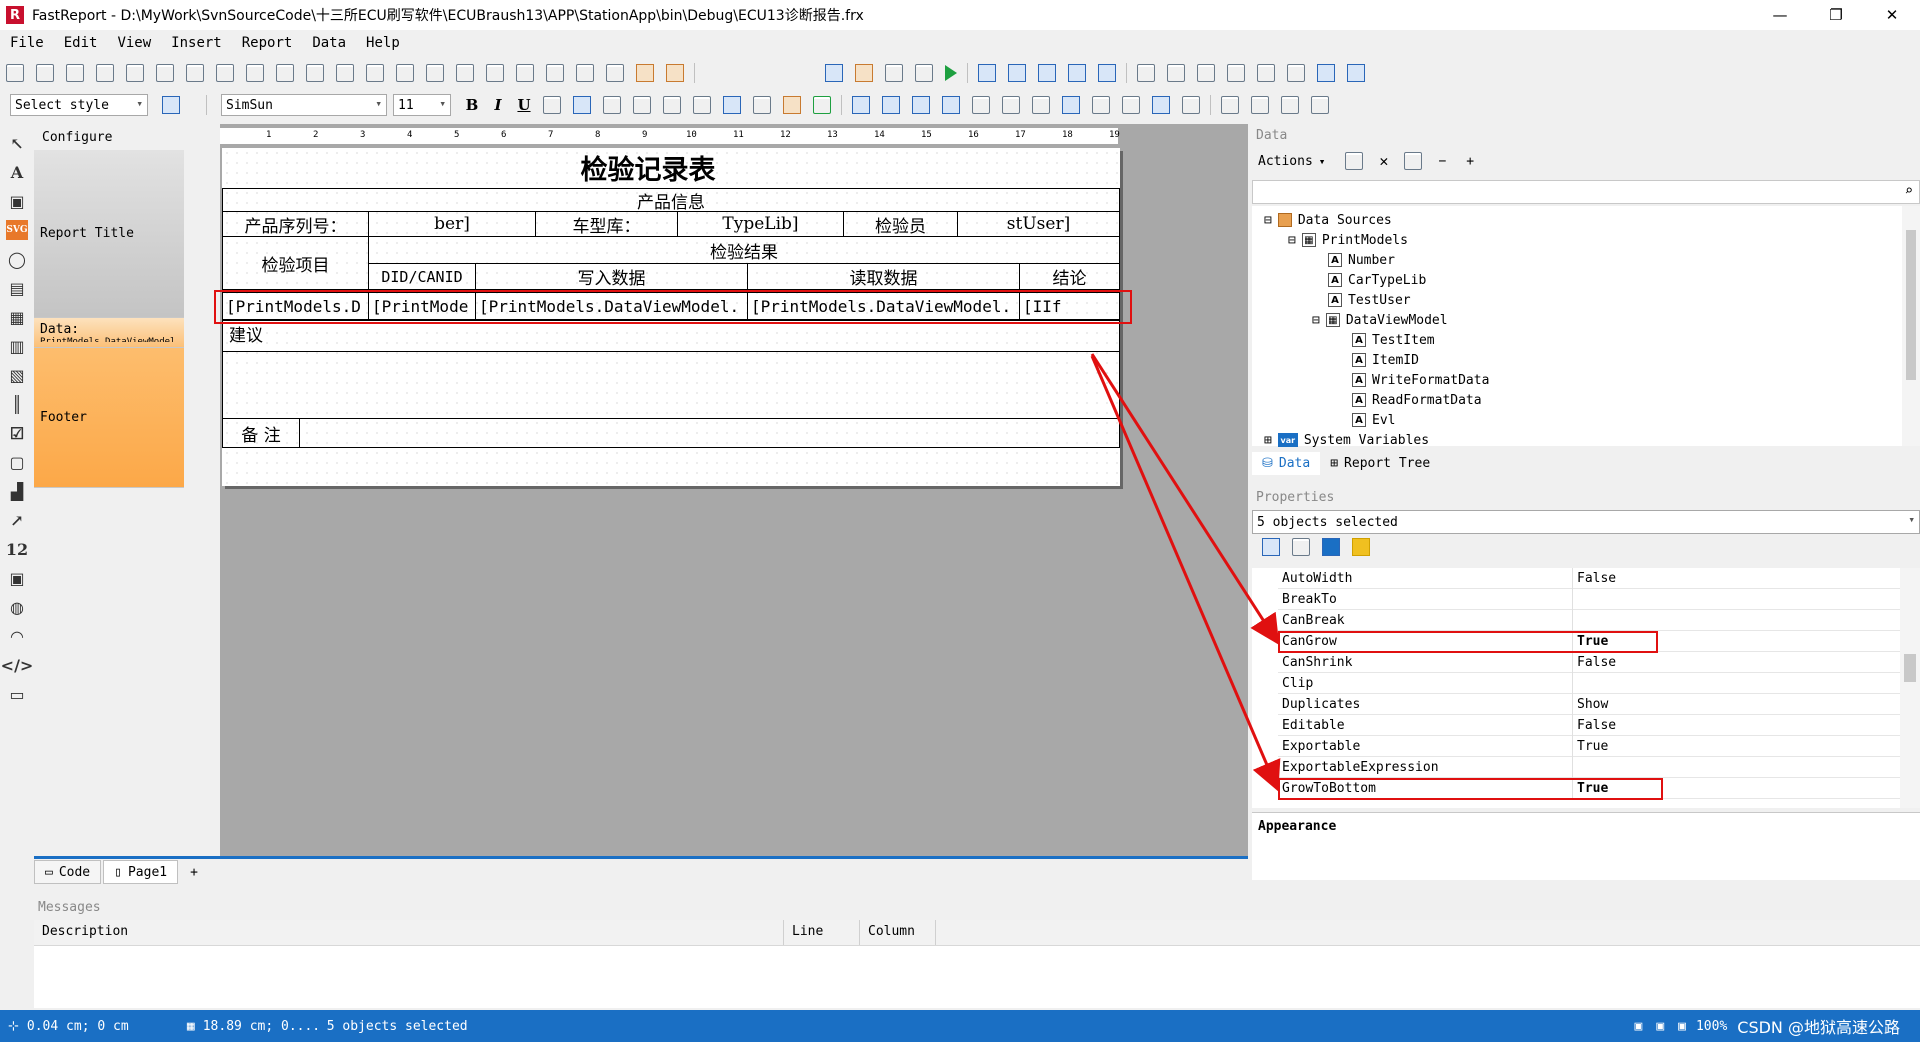 The height and width of the screenshot is (1042, 1920). Describe the element at coordinates (1442, 161) in the screenshot. I see `collapse-icon: −` at that location.